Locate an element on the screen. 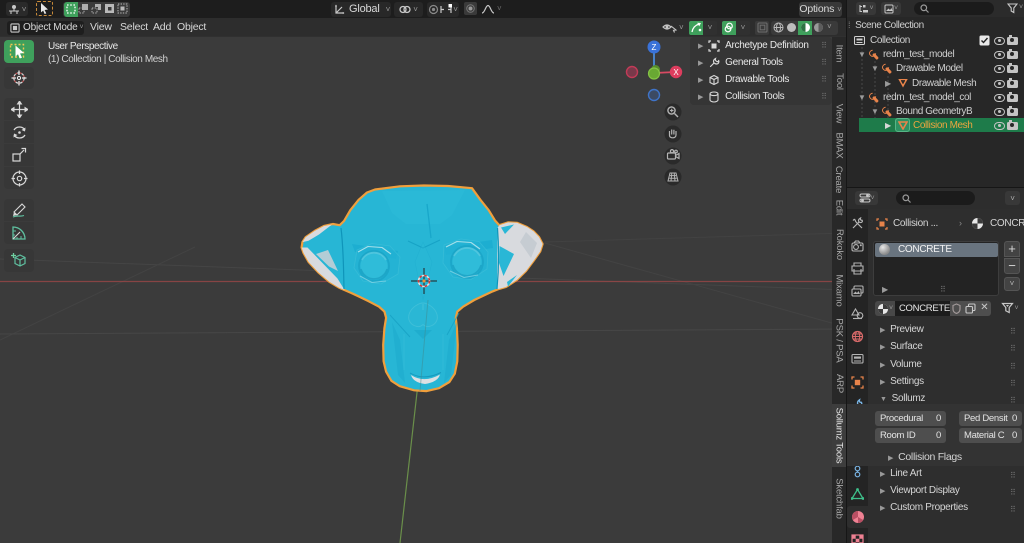 This screenshot has height=543, width=1024. svg-text: X is located at coordinates (676, 72).